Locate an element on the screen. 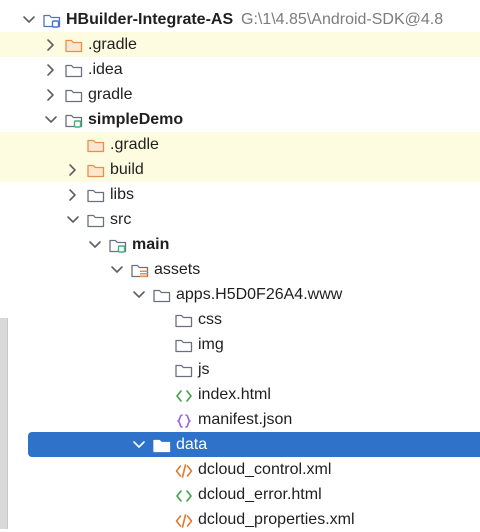 This screenshot has height=532, width=480. tree-item-label: libs is located at coordinates (122, 194).